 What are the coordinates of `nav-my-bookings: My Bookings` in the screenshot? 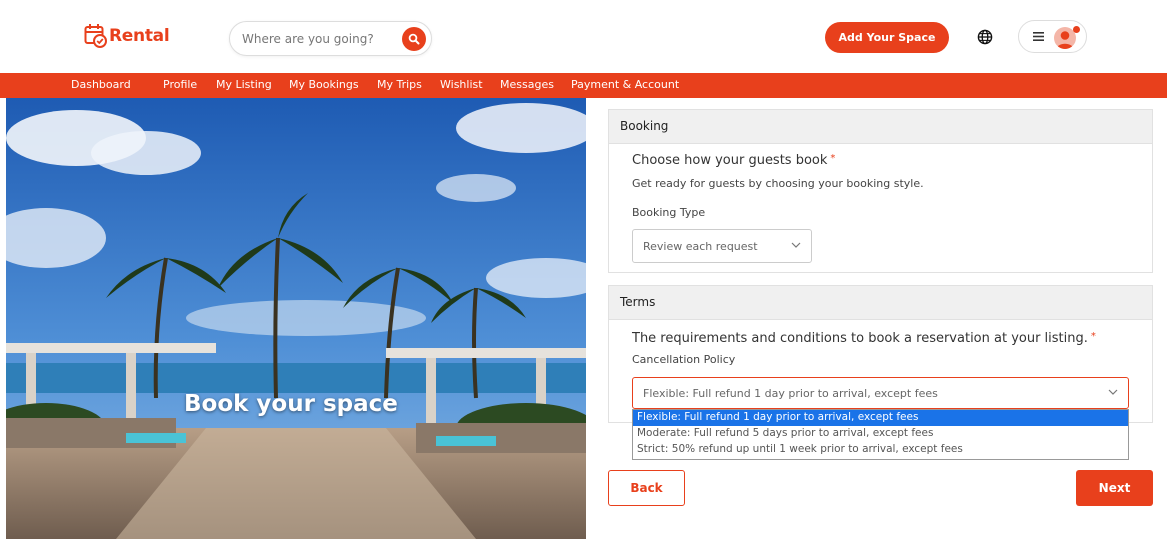 It's located at (324, 84).